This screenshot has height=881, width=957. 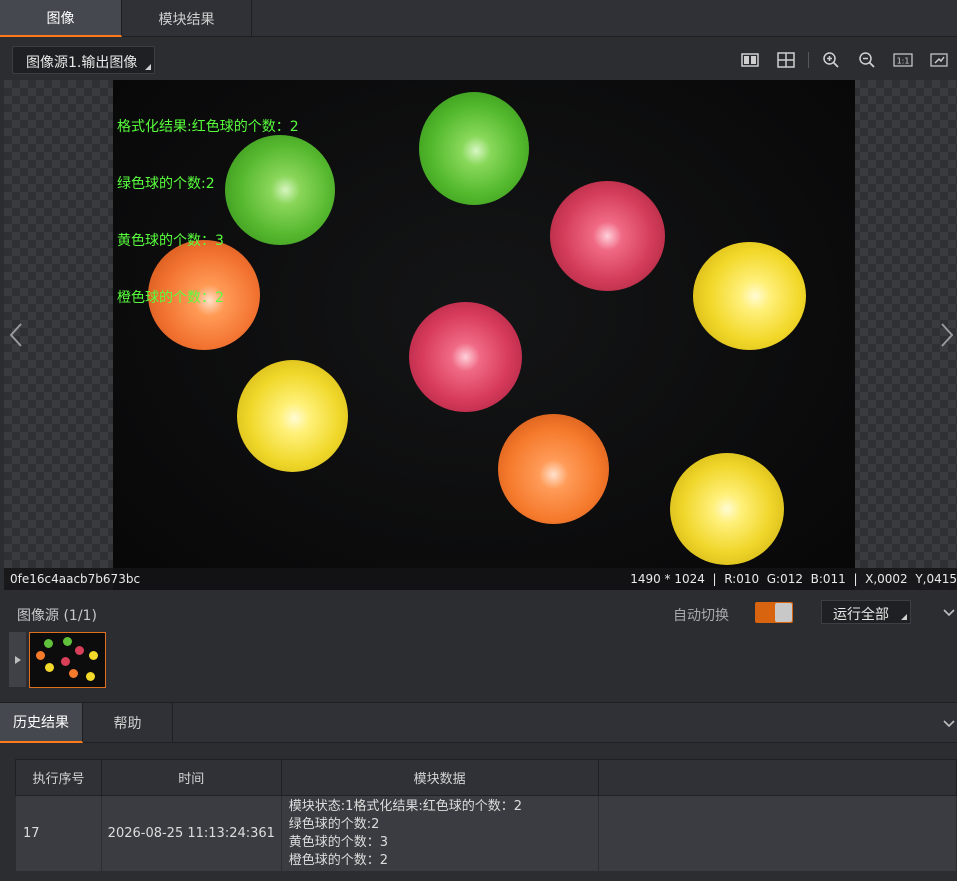 What do you see at coordinates (166, 184) in the screenshot?
I see `overlay-line: 绿色球的个数:2` at bounding box center [166, 184].